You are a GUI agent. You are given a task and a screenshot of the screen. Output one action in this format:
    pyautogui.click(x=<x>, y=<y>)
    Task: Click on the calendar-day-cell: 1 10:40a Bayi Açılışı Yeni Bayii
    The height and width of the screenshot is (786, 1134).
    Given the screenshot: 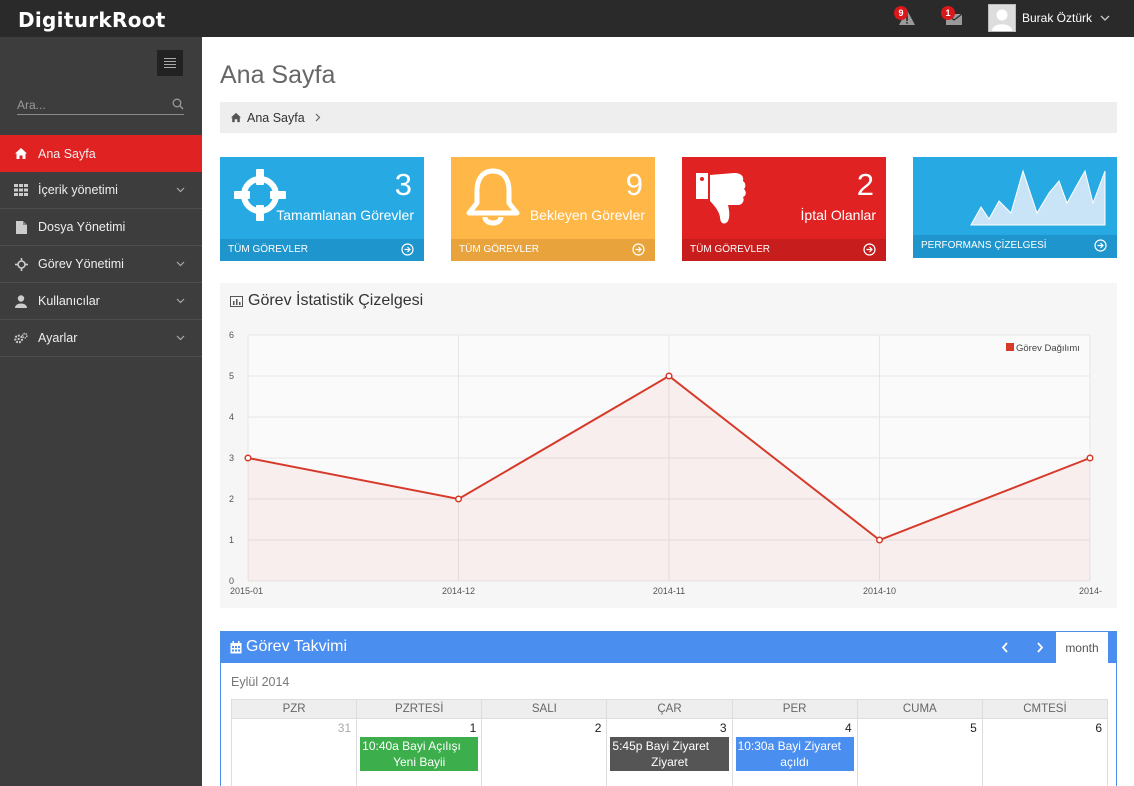 What is the action you would take?
    pyautogui.click(x=419, y=752)
    